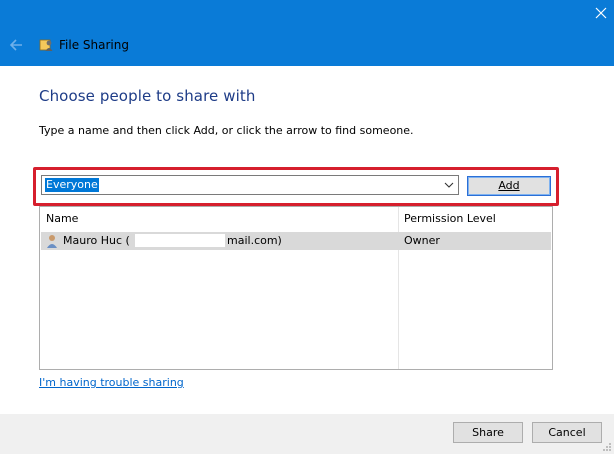 Image resolution: width=614 pixels, height=454 pixels. I want to click on cancel-button-label: Cancel, so click(567, 432).